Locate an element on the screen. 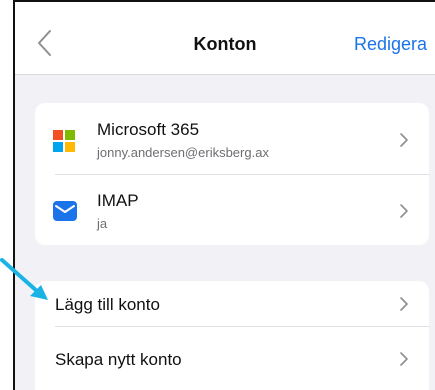 The width and height of the screenshot is (435, 390). add-account-button: Lägg till konto is located at coordinates (232, 303).